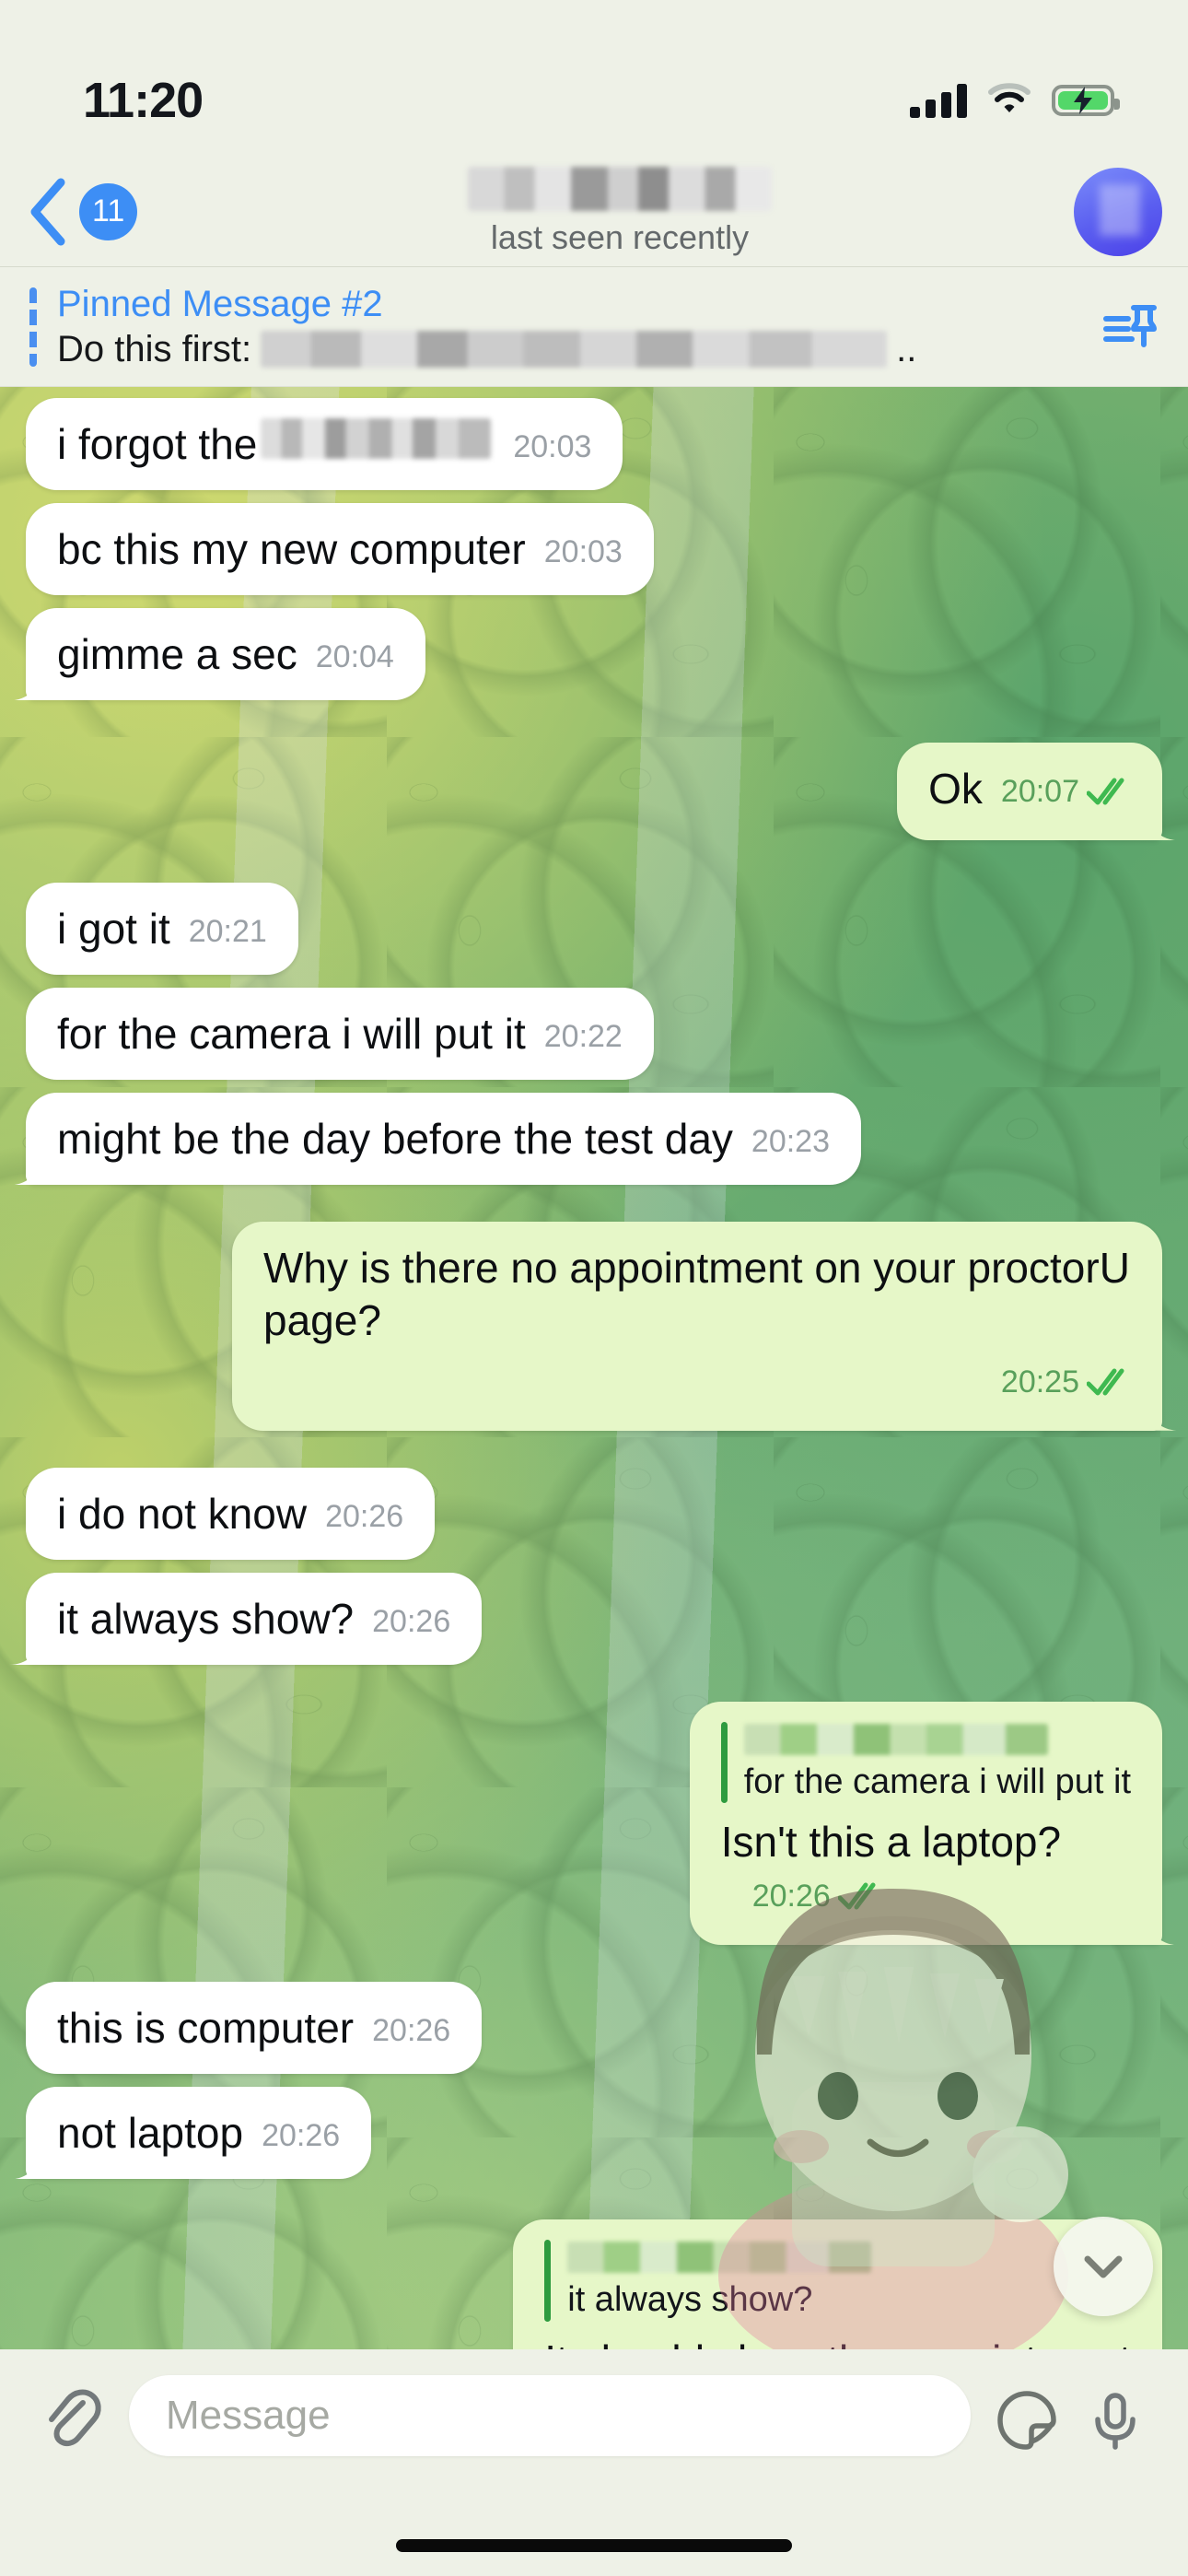 Image resolution: width=1188 pixels, height=2576 pixels. I want to click on pinned-message-preview: Do this first: .., so click(577, 349).